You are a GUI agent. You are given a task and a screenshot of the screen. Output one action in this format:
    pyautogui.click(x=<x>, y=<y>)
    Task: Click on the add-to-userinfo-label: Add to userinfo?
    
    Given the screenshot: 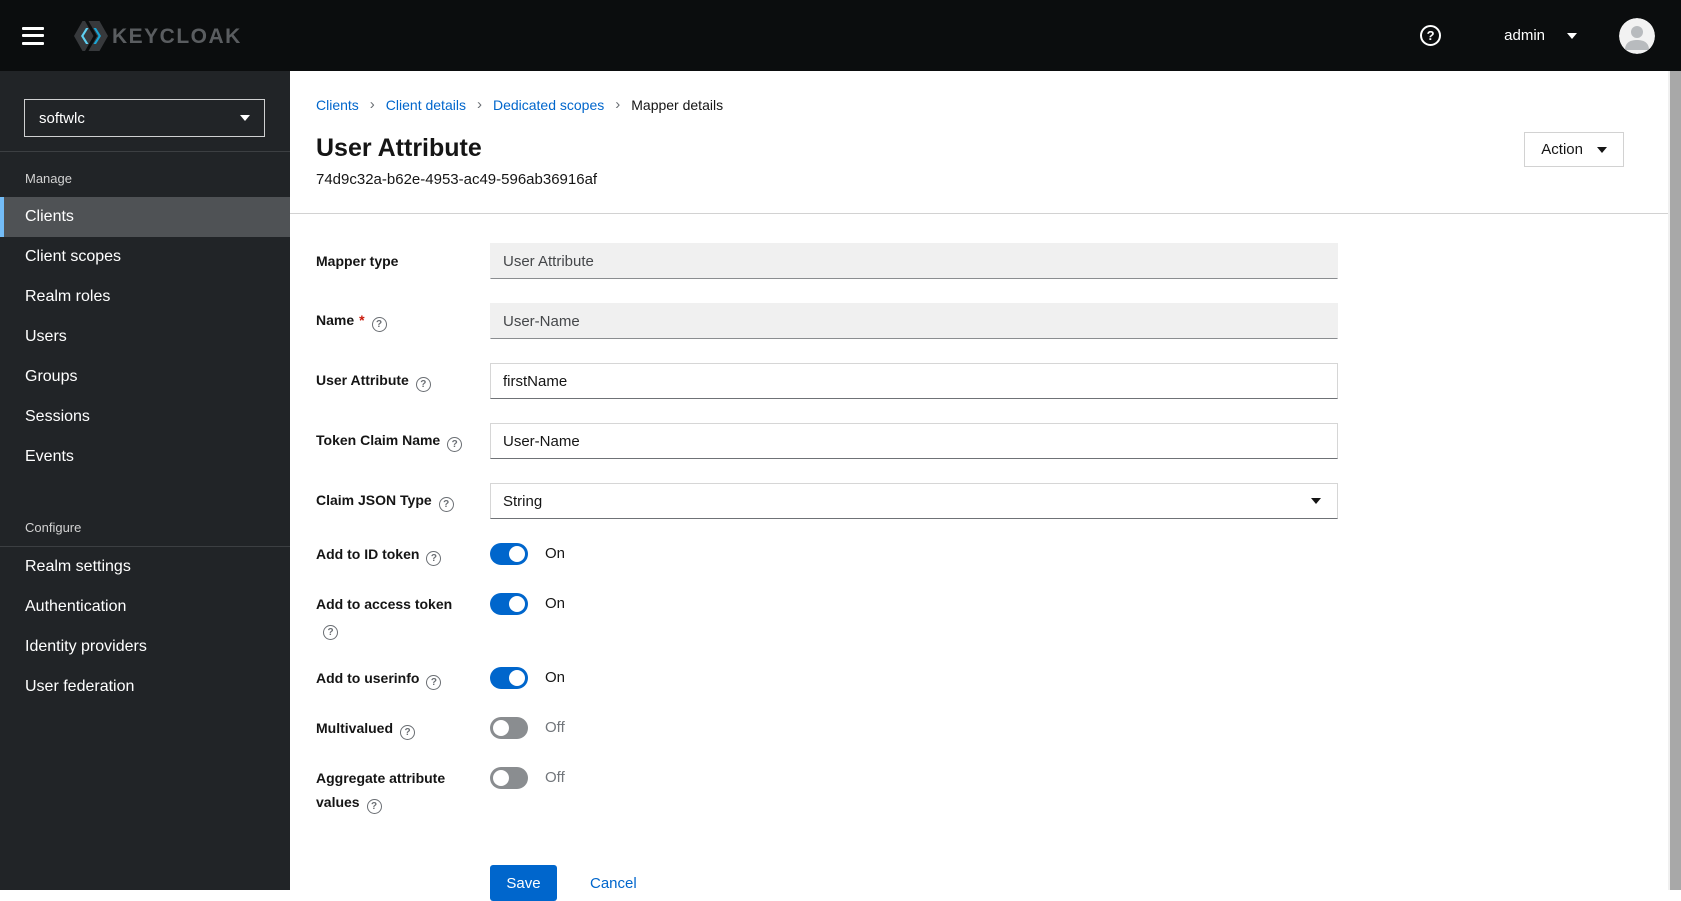 What is the action you would take?
    pyautogui.click(x=391, y=678)
    